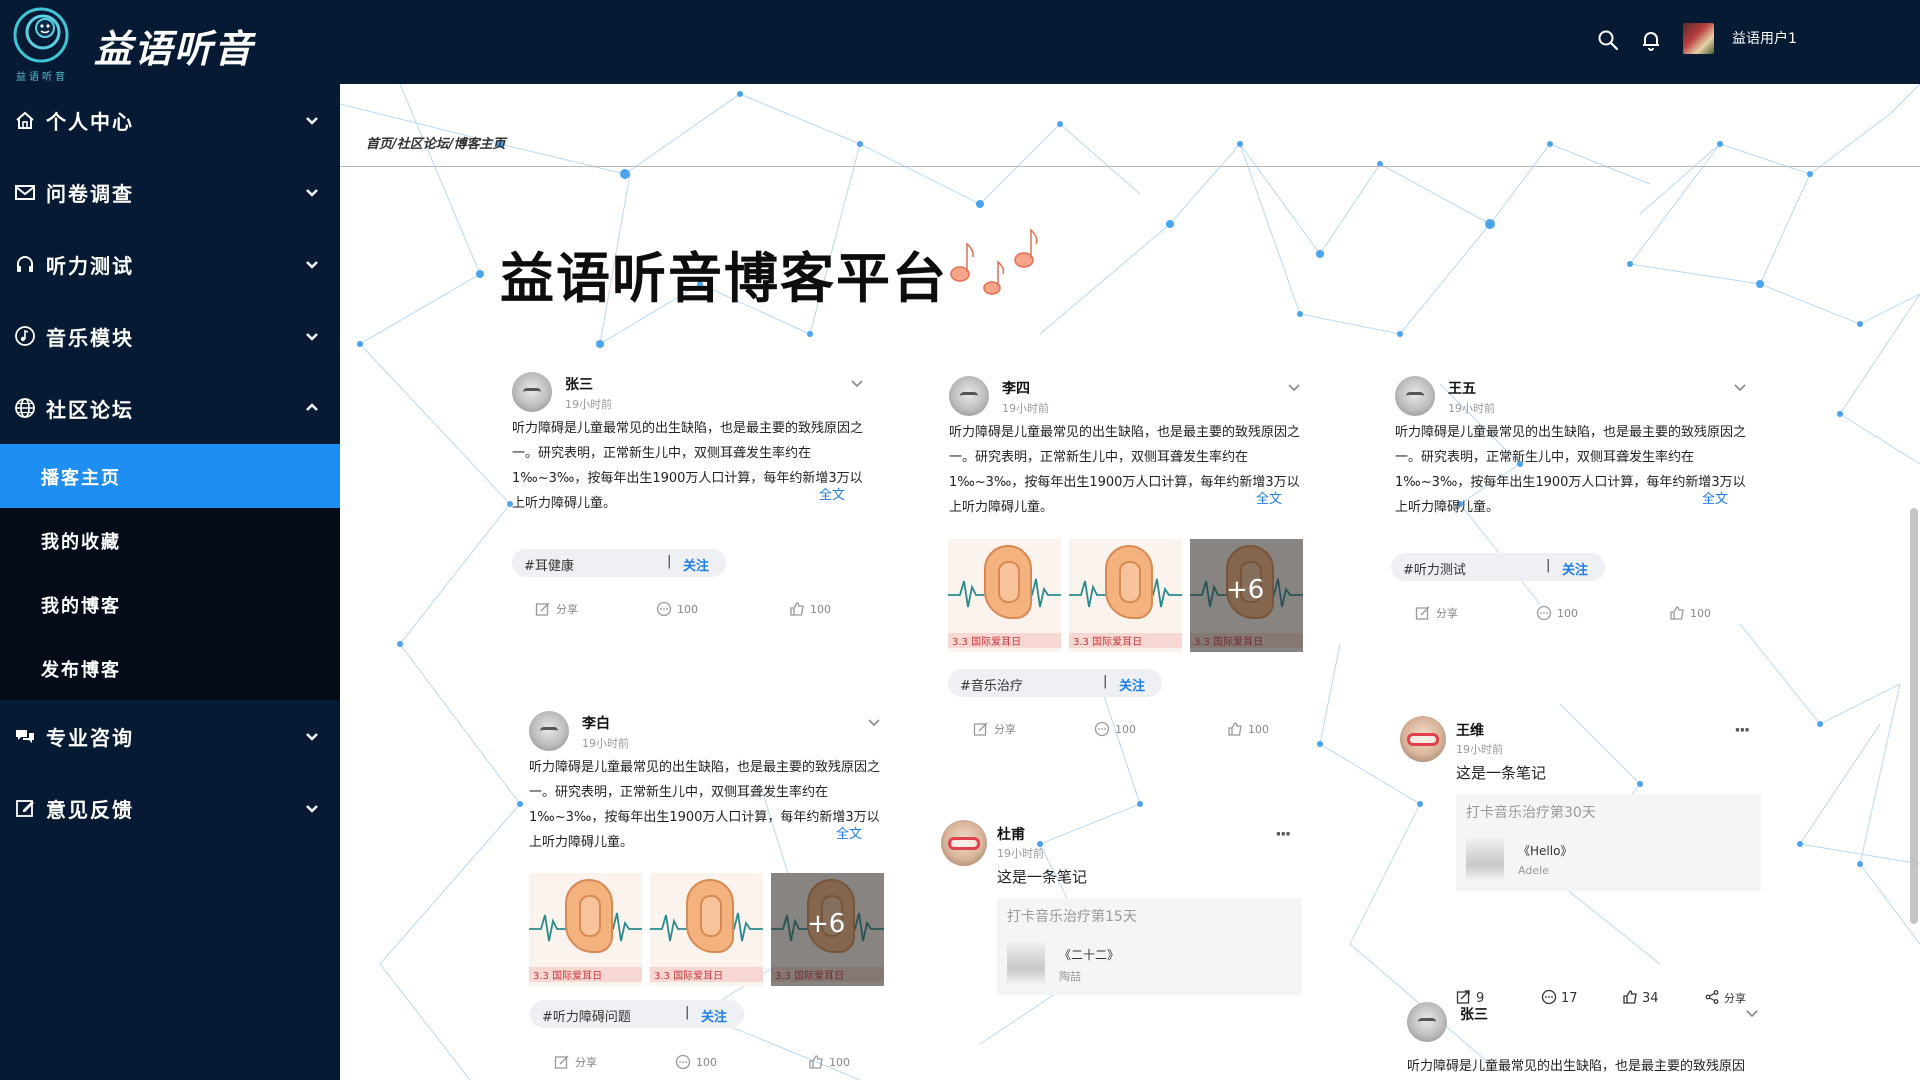  What do you see at coordinates (1764, 38) in the screenshot?
I see `user-name: 益语用户1` at bounding box center [1764, 38].